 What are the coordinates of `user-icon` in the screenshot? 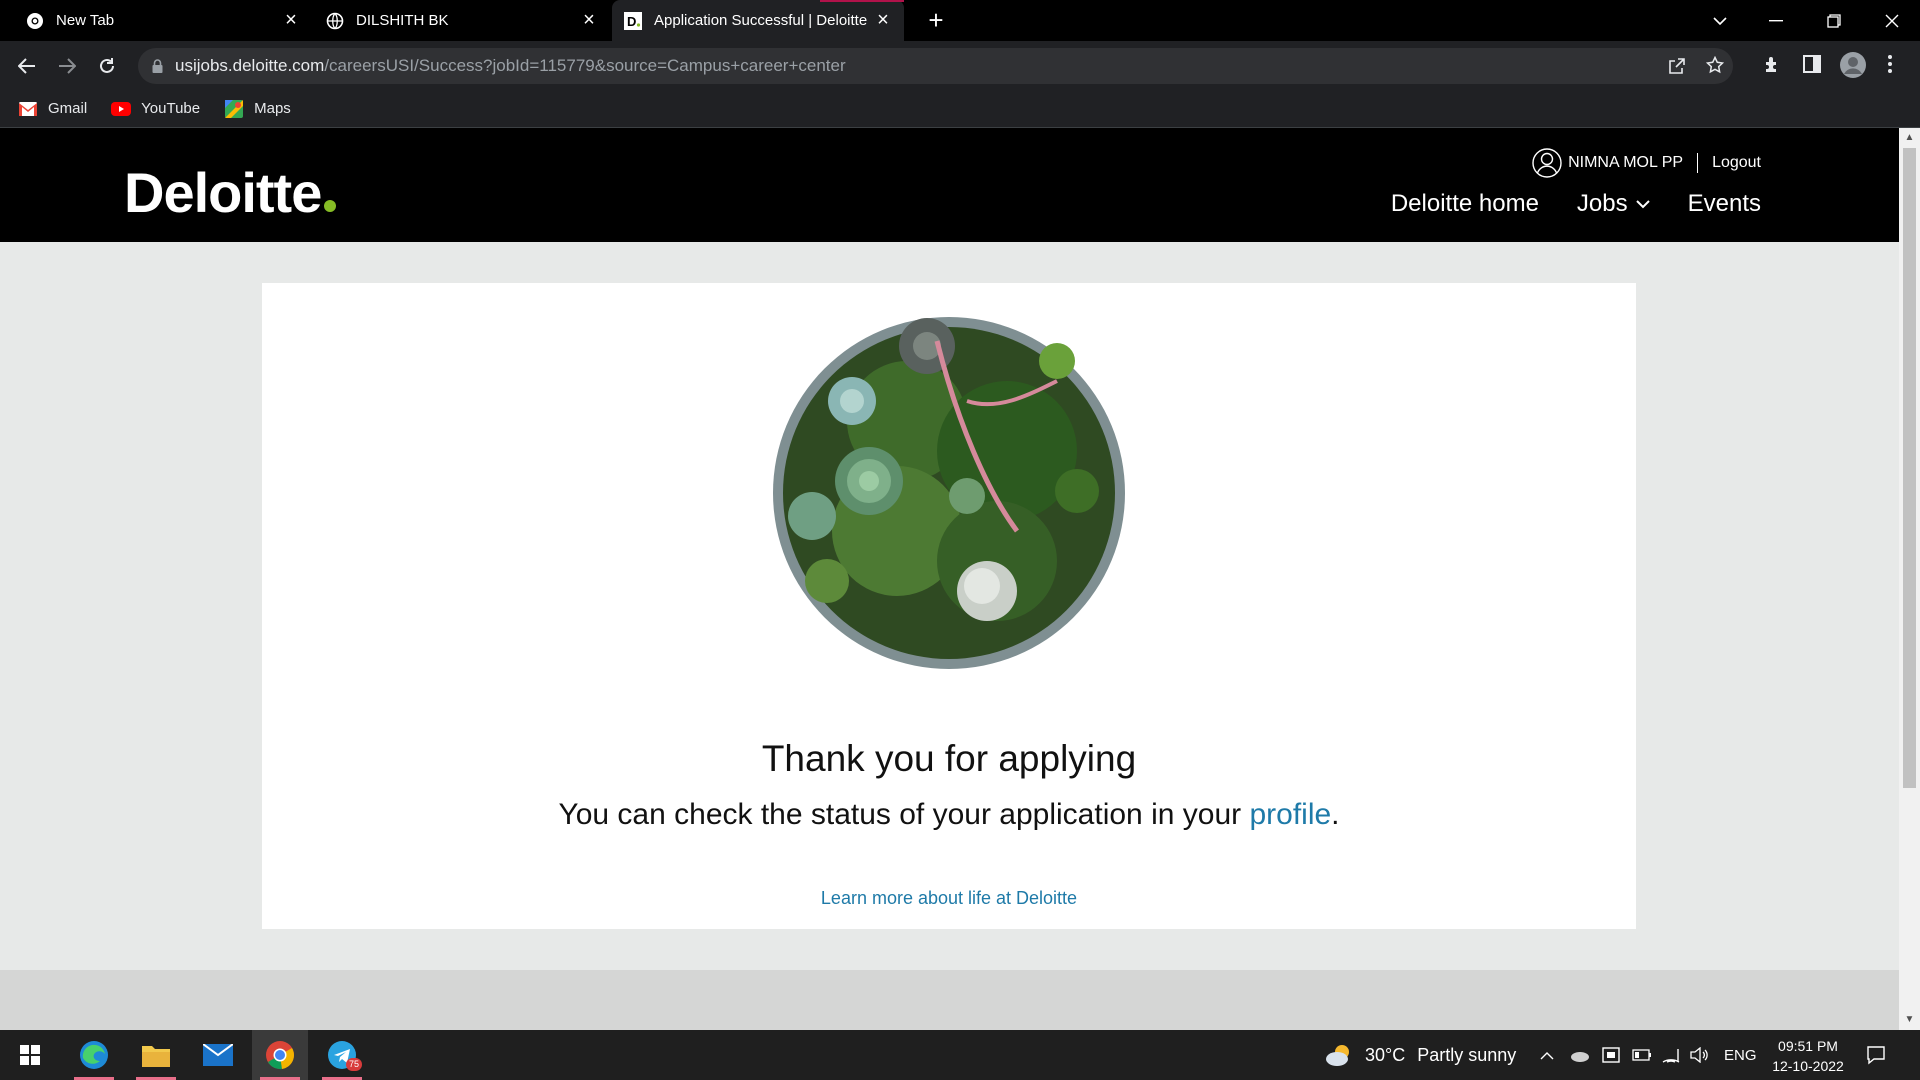 It's located at (1547, 163).